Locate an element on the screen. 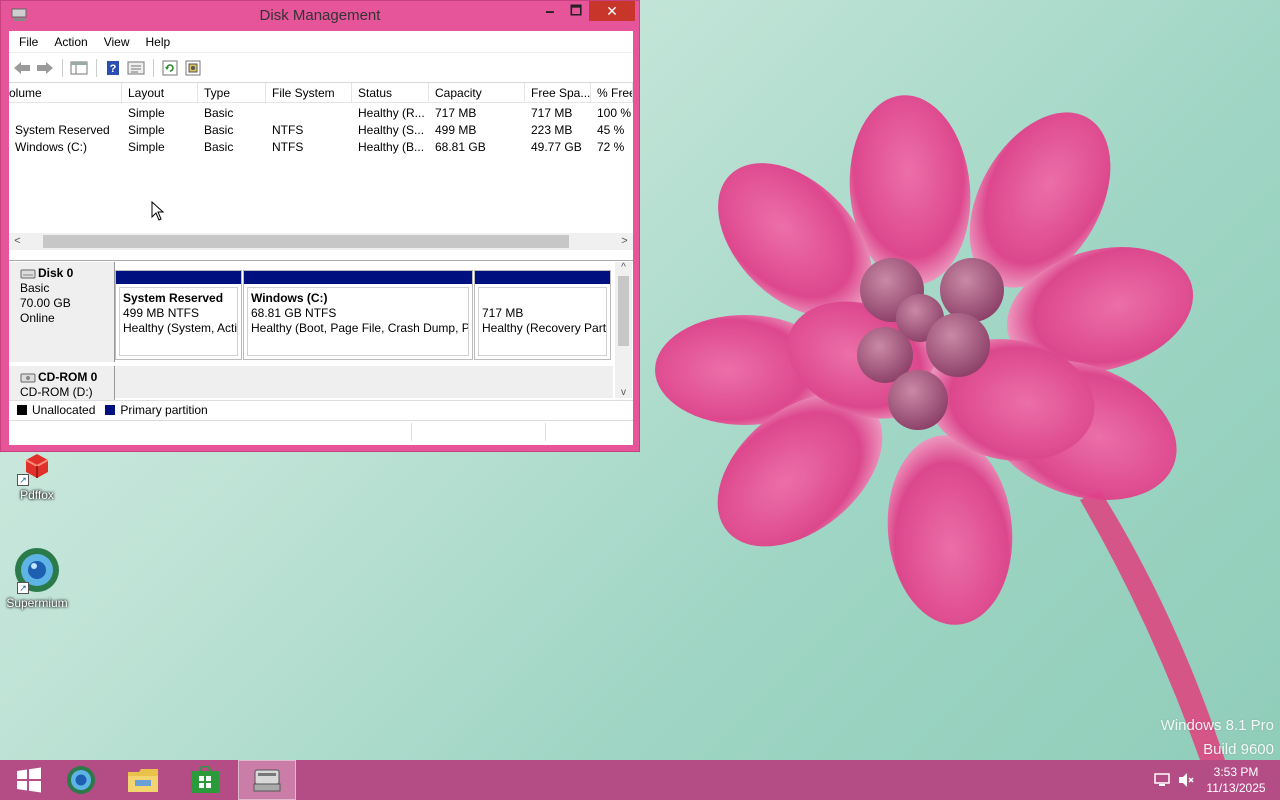  taskbar-disk-management is located at coordinates (267, 780).